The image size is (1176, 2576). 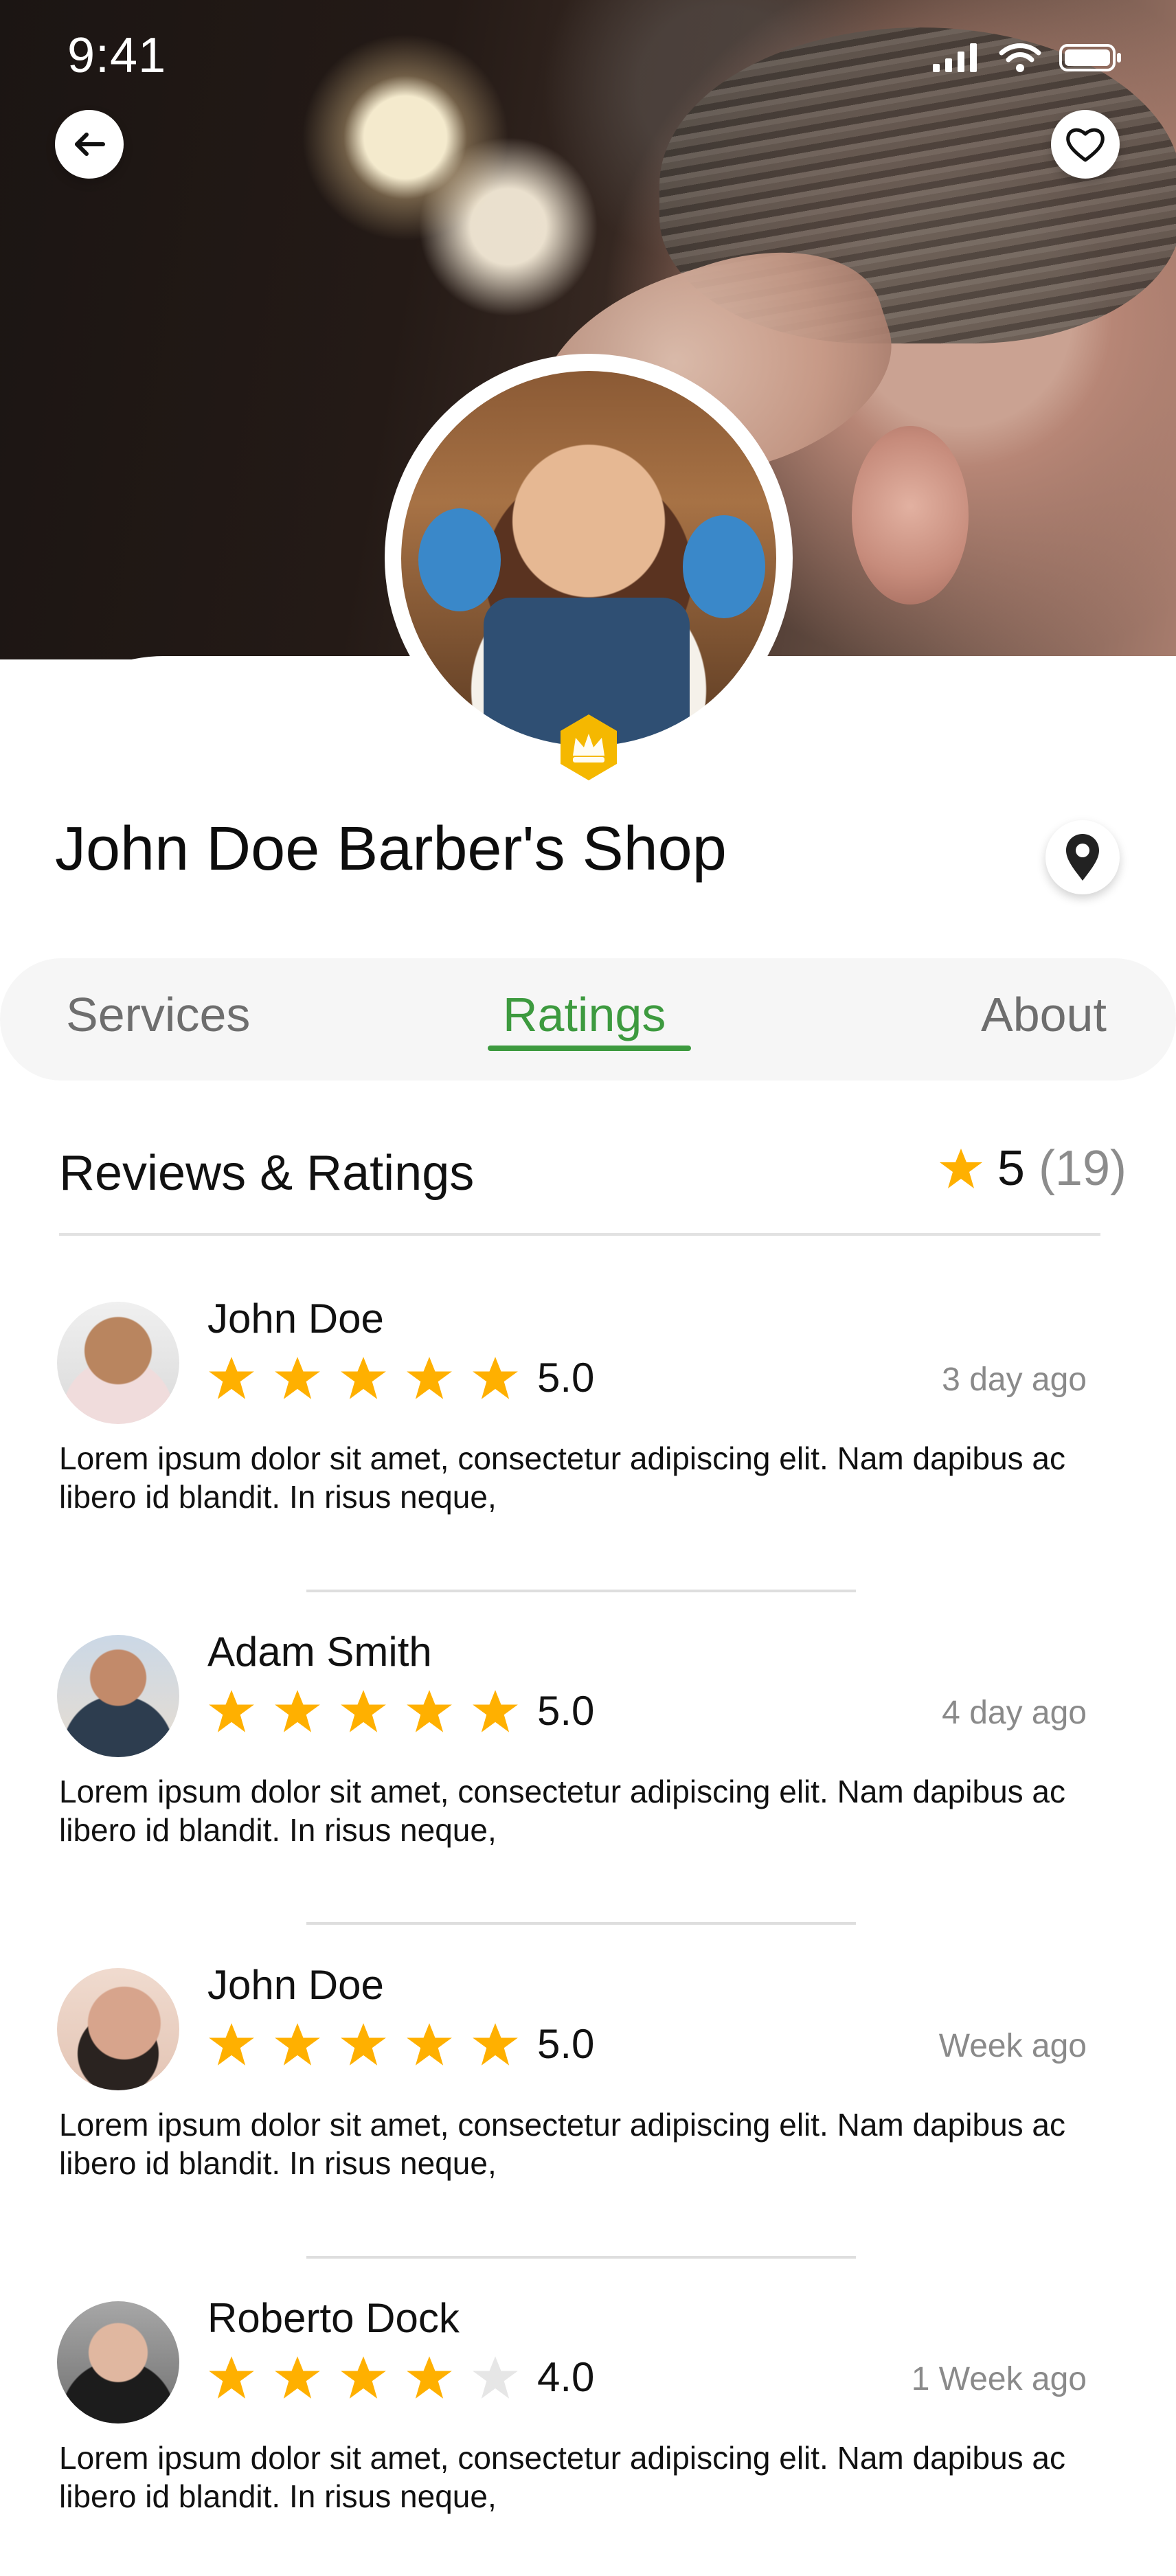 What do you see at coordinates (391, 849) in the screenshot?
I see `shop-title: John Doe Barber's Shop` at bounding box center [391, 849].